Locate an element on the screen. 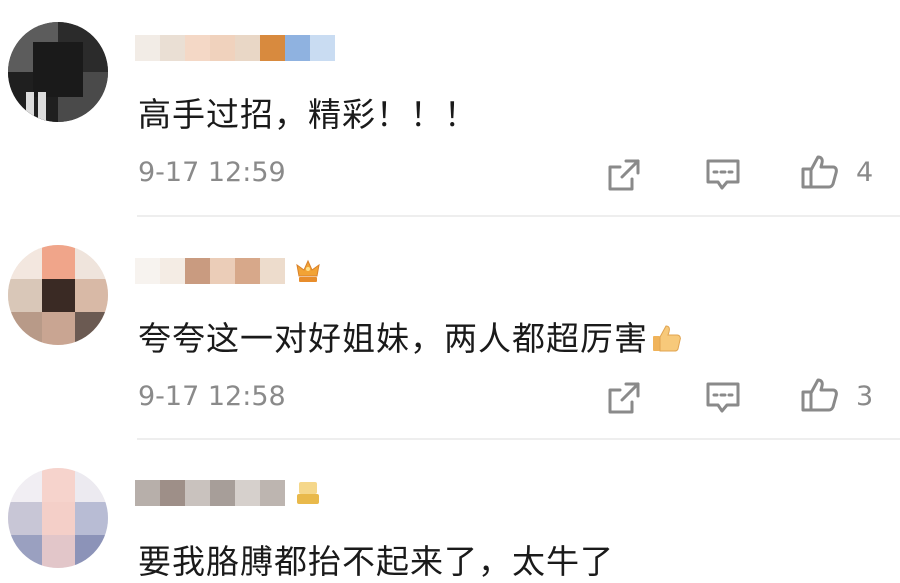 Image resolution: width=900 pixels, height=583 pixels. comment-timestamp: 9-17 12:59 is located at coordinates (212, 172).